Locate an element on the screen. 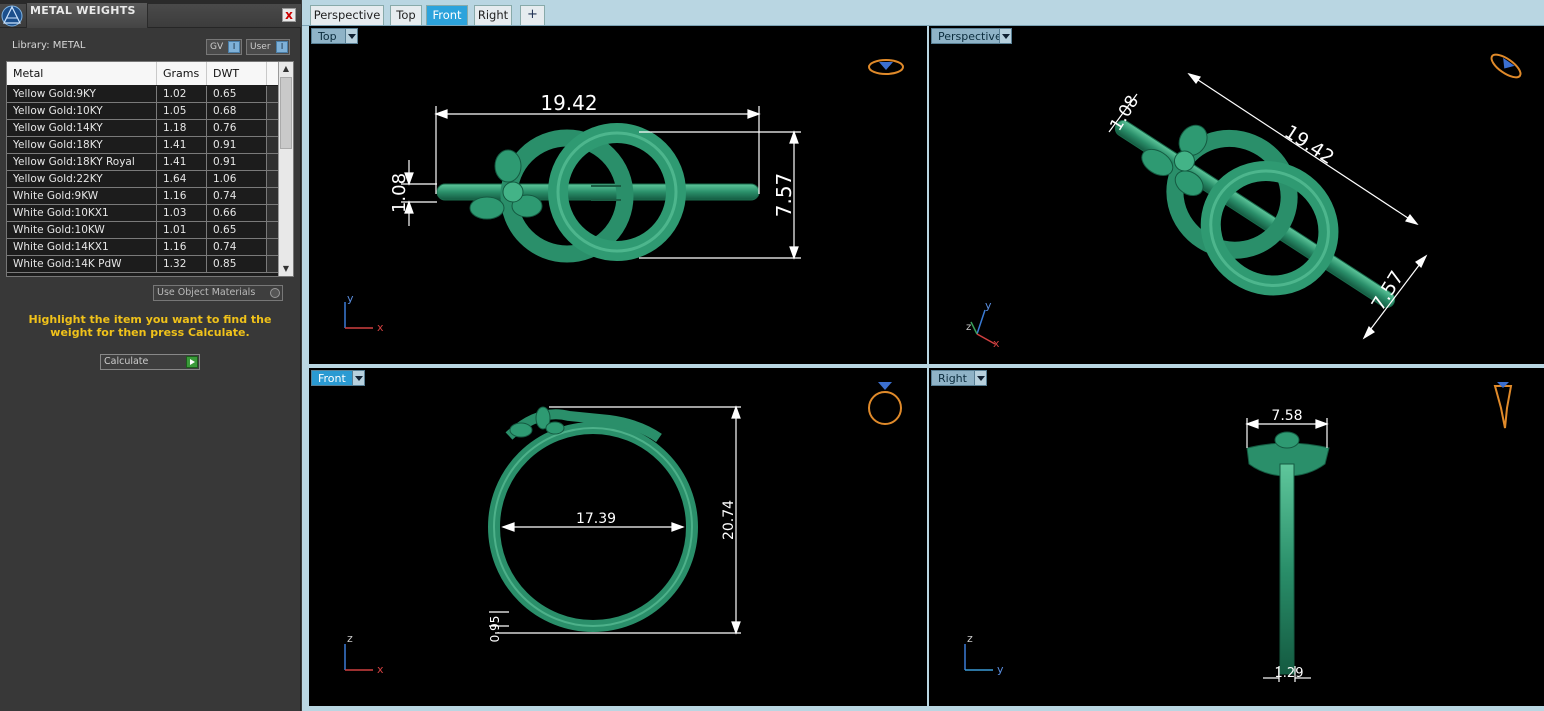  viewport-label-front-text: Front is located at coordinates (332, 378).